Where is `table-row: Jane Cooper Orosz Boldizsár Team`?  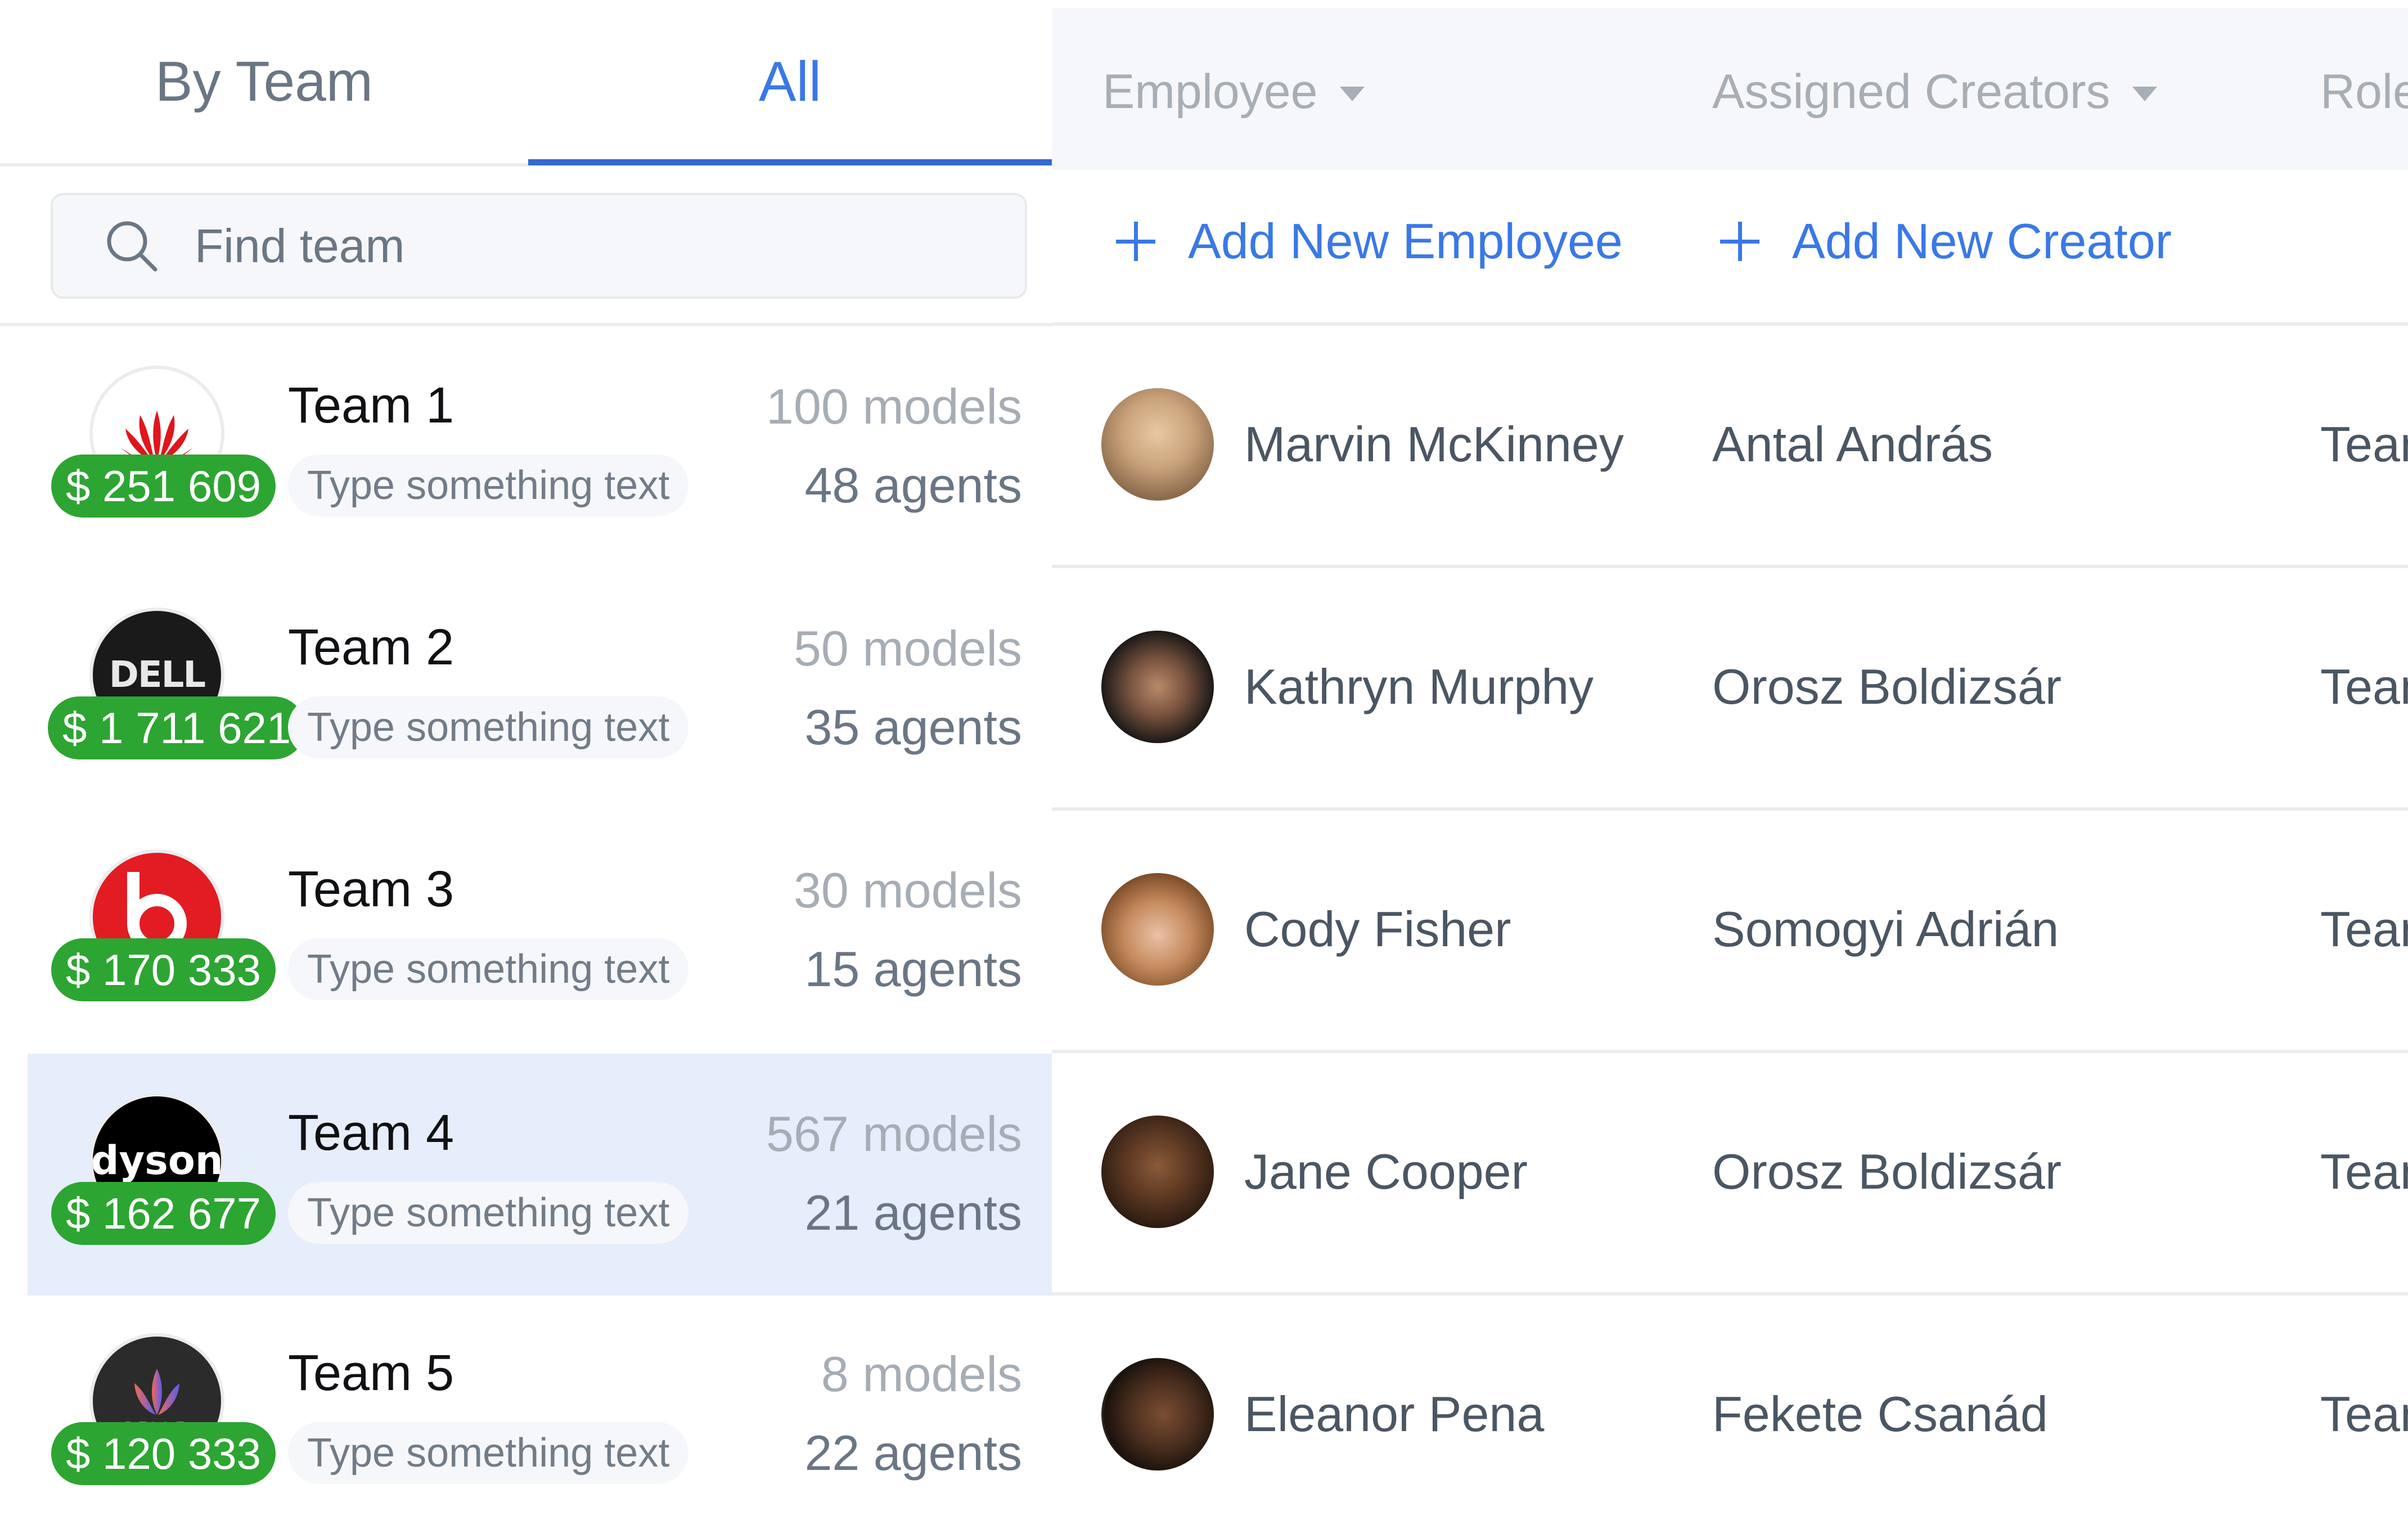
table-row: Jane Cooper Orosz Boldizsár Team is located at coordinates (1730, 1174).